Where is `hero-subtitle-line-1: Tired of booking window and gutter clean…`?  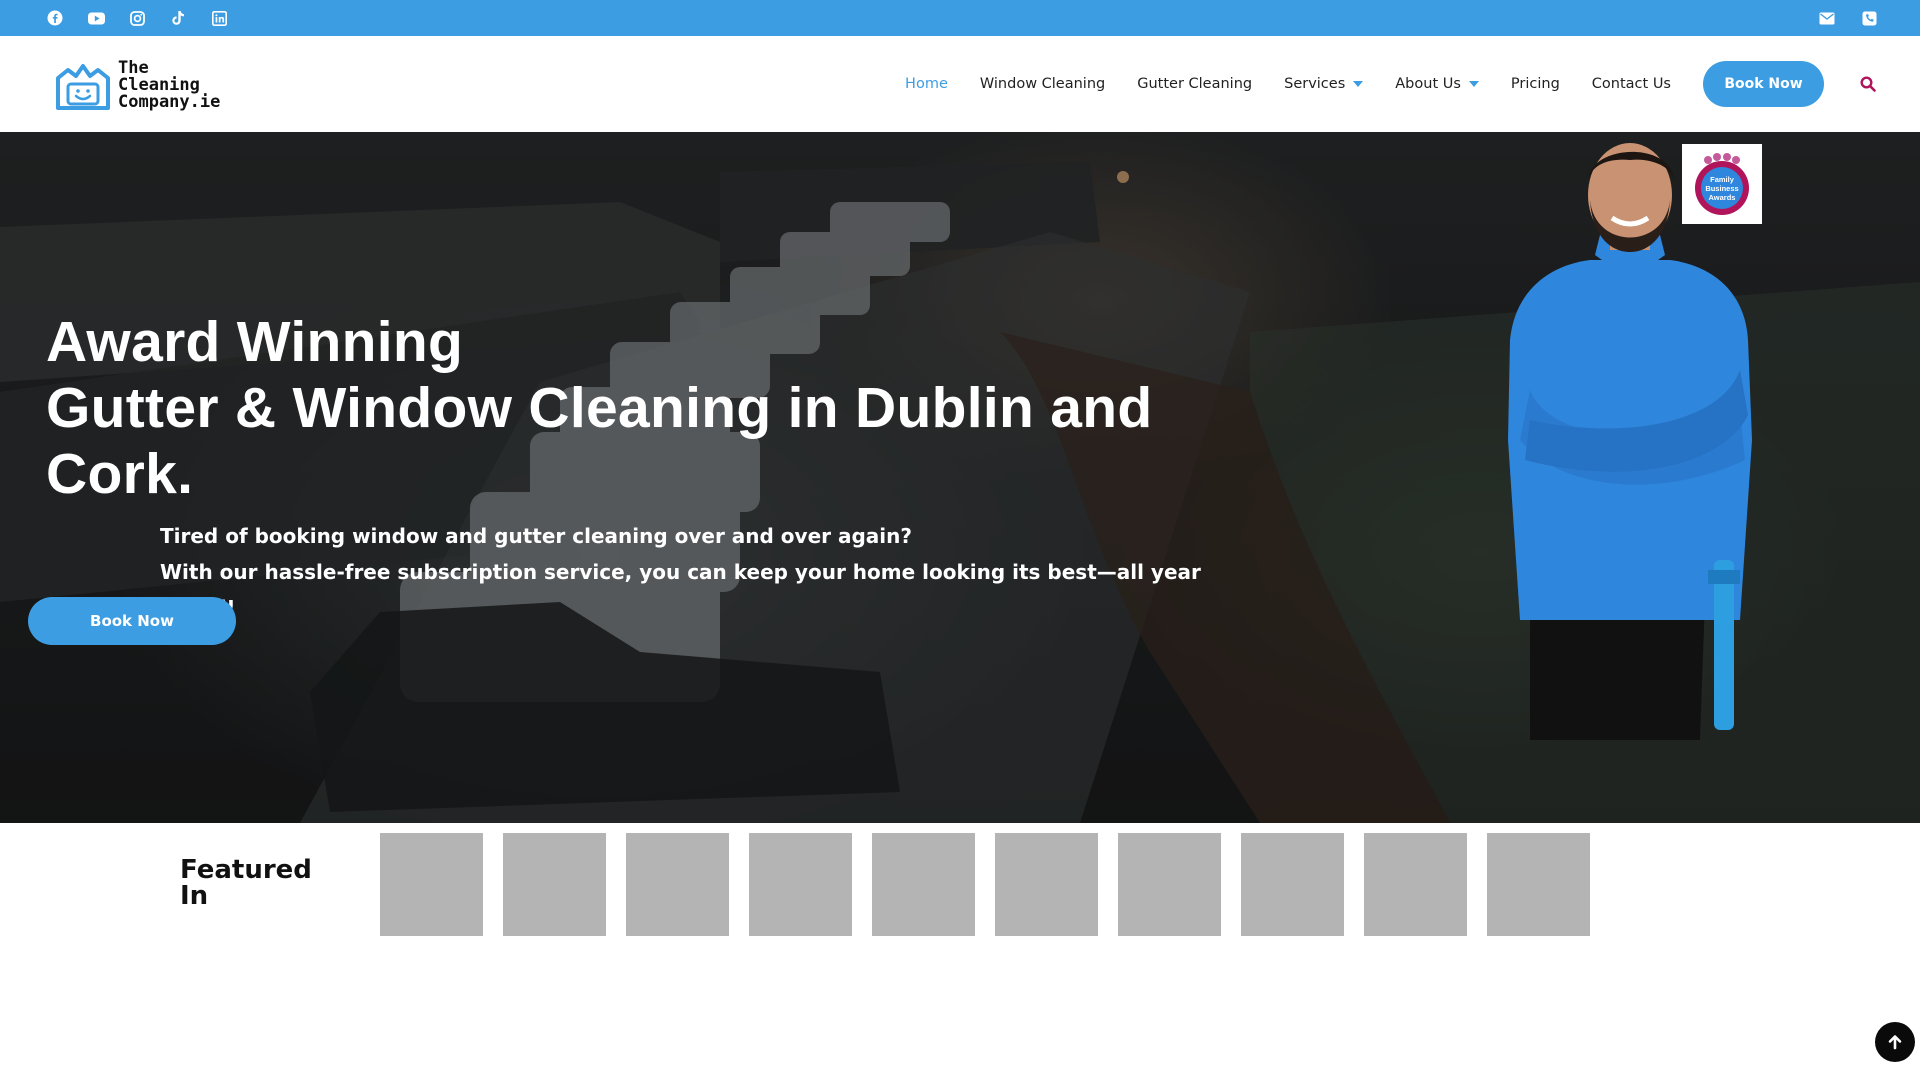
hero-subtitle-line-1: Tired of booking window and gutter clean… is located at coordinates (536, 536).